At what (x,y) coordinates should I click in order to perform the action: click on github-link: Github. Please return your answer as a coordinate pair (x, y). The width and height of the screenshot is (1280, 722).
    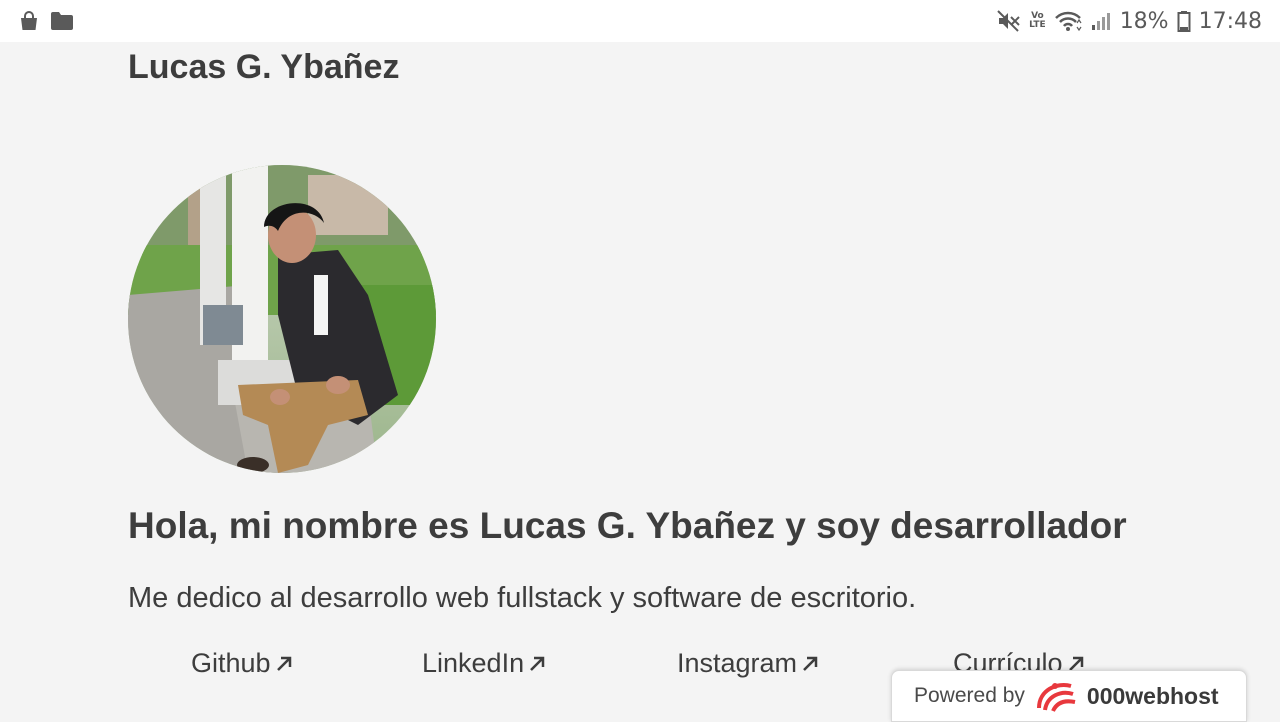
    Looking at the image, I should click on (242, 663).